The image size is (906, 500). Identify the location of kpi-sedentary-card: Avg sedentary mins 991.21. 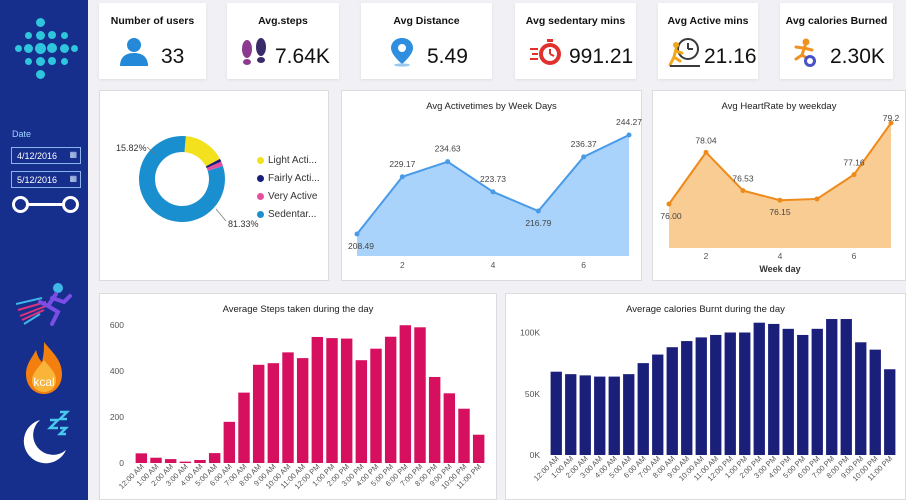
(575, 41).